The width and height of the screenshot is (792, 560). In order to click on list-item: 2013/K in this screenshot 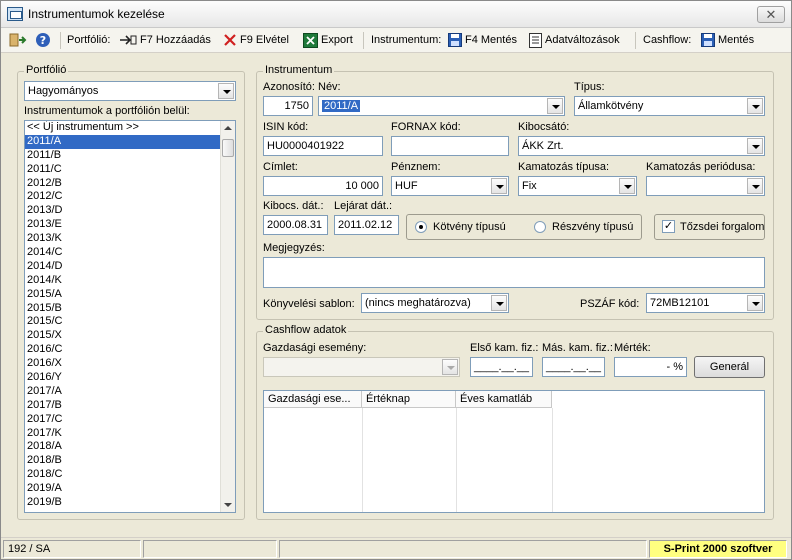, I will do `click(130, 239)`.